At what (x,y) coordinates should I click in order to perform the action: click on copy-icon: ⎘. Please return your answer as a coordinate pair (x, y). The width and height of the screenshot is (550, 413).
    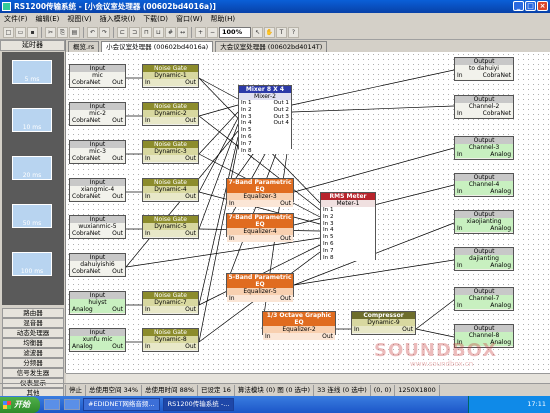
    Looking at the image, I should click on (62, 32).